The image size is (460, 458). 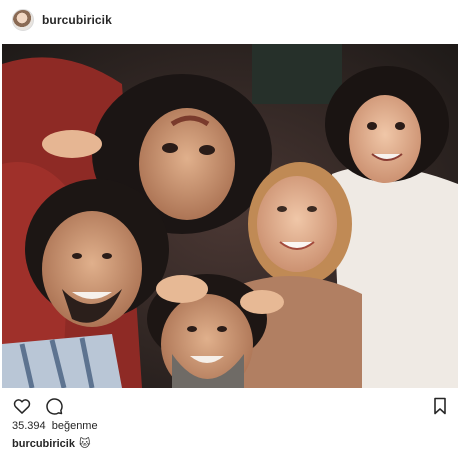 I want to click on username: burcubiricik, so click(x=77, y=20).